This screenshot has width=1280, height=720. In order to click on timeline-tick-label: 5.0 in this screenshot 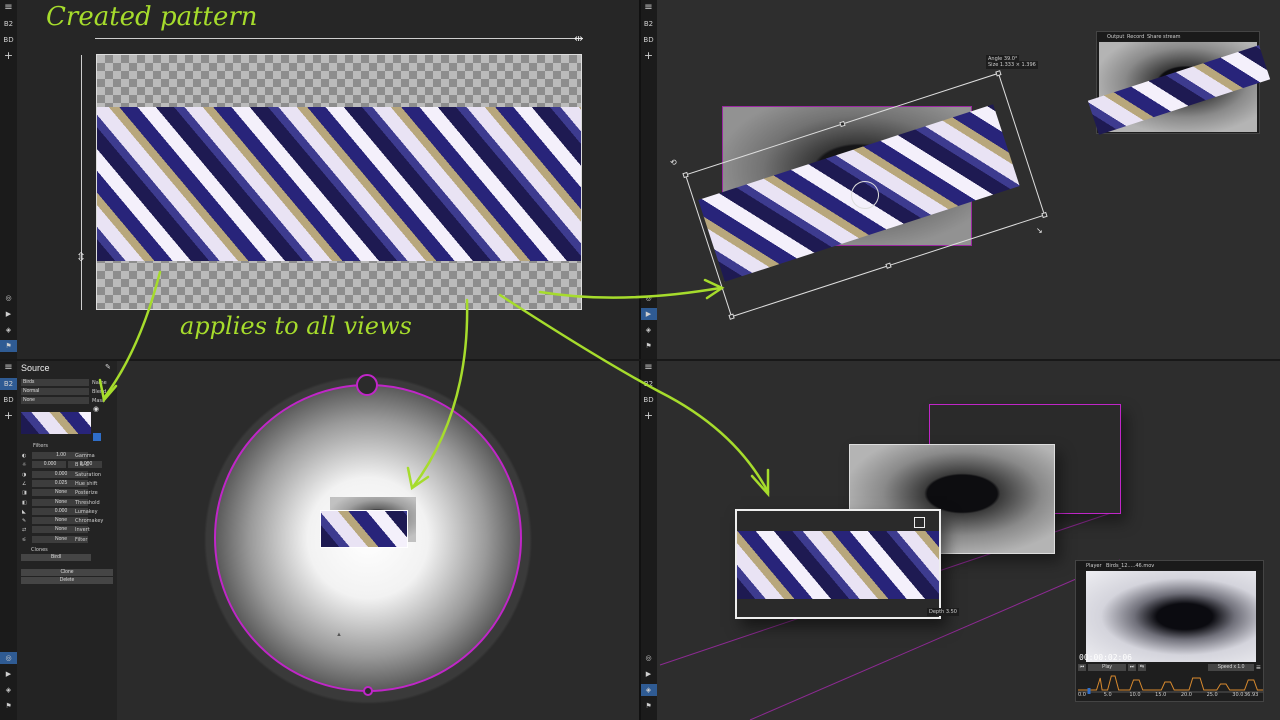, I will do `click(1107, 695)`.